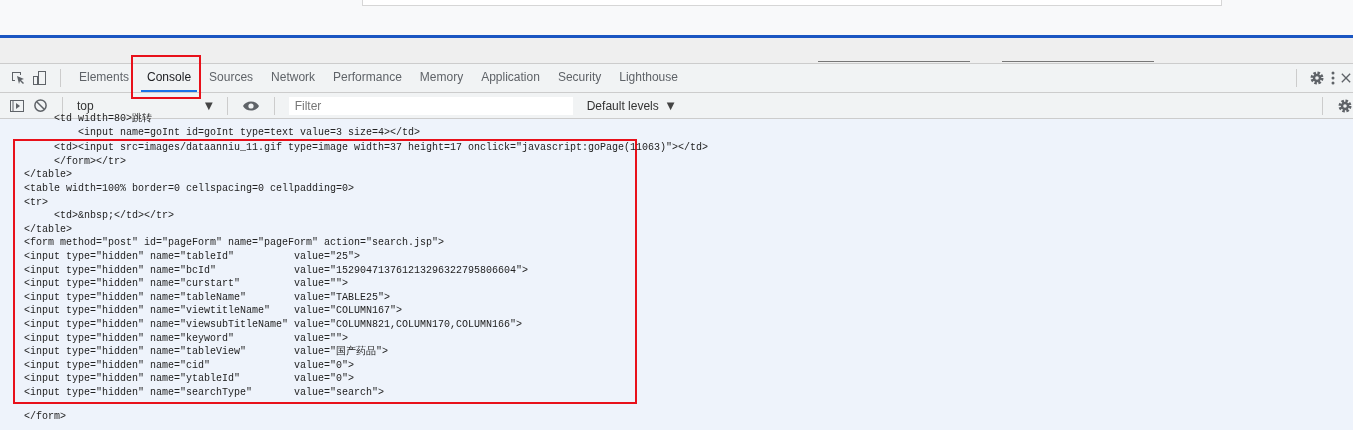  What do you see at coordinates (249, 132) in the screenshot?
I see `code-line: <input name=goInt id=goInt type=text value=3 size=4></td>` at bounding box center [249, 132].